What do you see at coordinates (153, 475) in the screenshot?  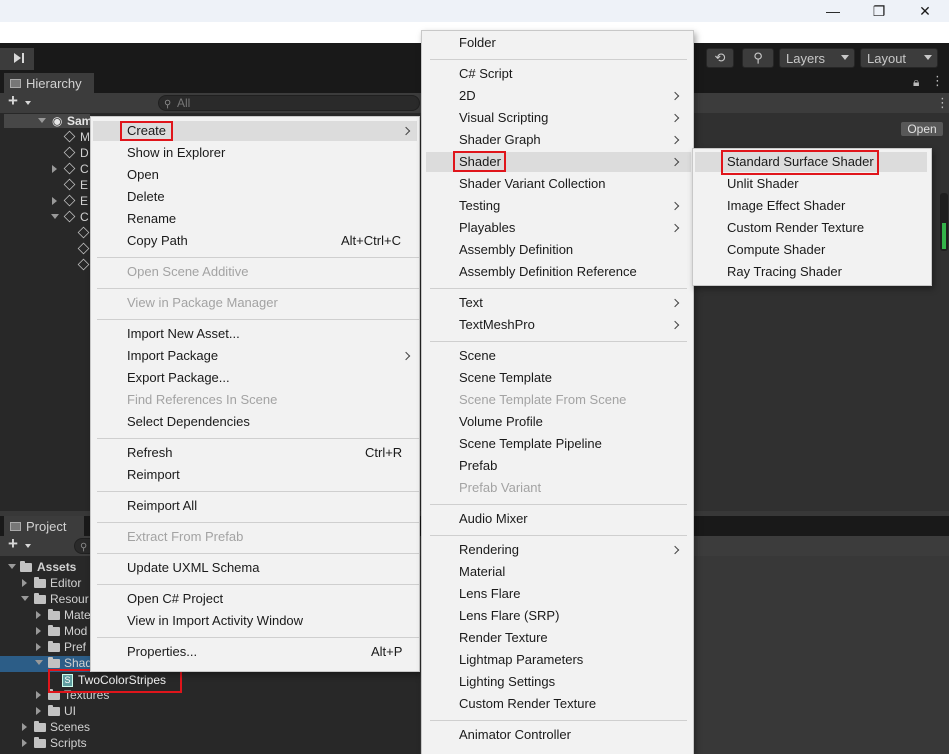 I see `menu-item-reimport: Reimport` at bounding box center [153, 475].